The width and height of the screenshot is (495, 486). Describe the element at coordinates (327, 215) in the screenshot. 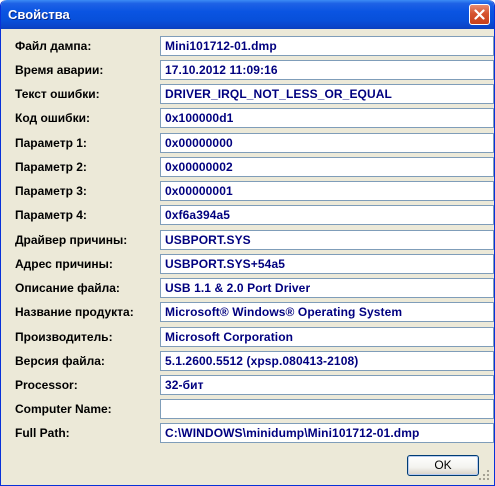

I see `parameter-4-field: 0xf6a394a5` at that location.